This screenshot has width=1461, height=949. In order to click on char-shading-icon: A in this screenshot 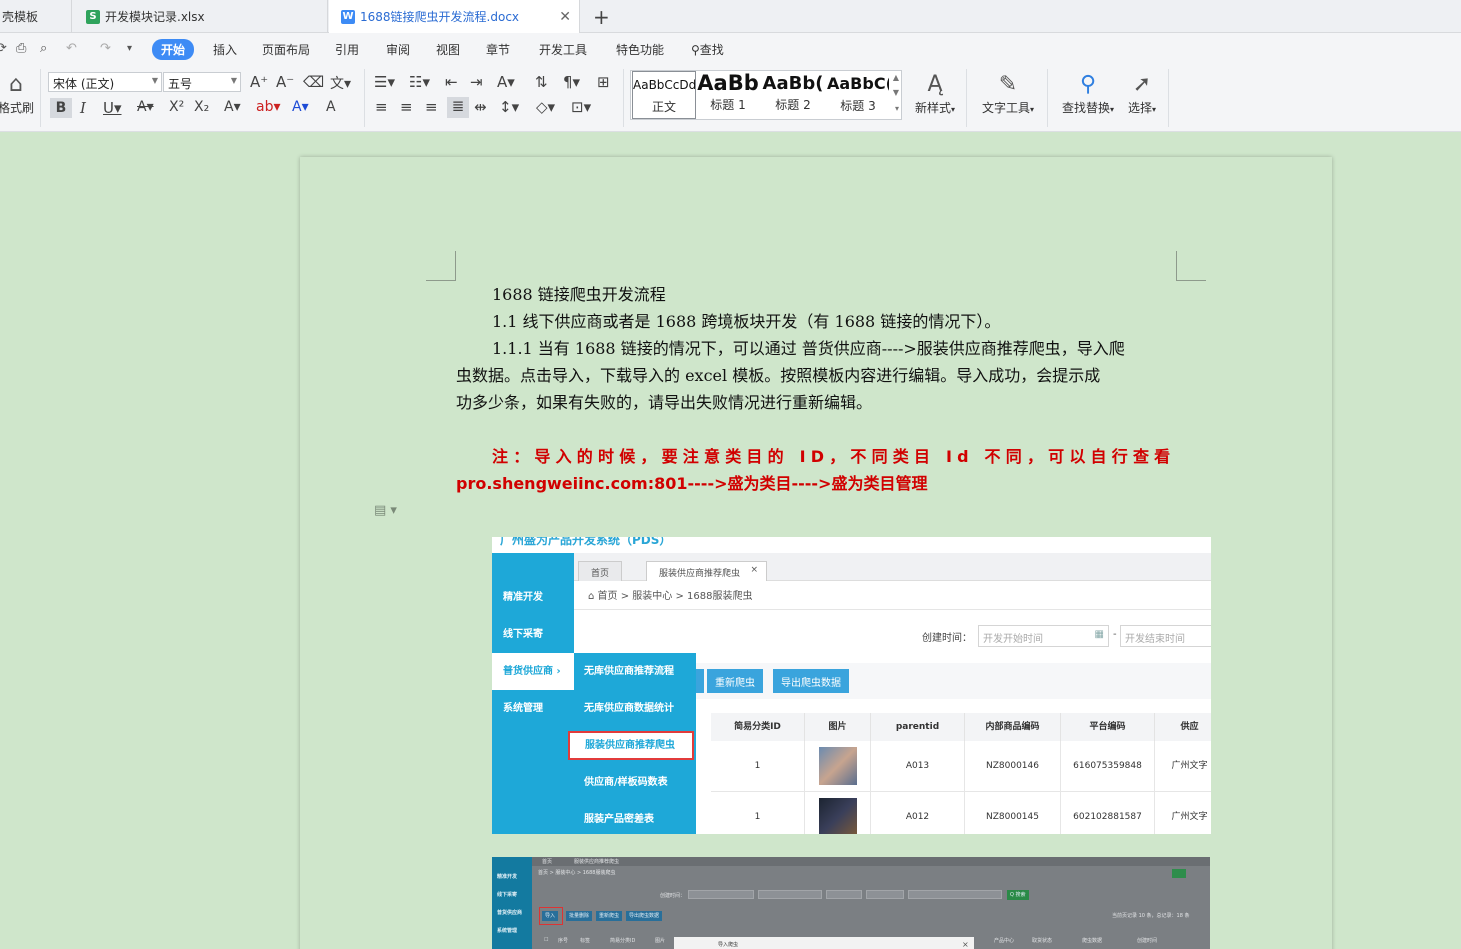, I will do `click(331, 107)`.